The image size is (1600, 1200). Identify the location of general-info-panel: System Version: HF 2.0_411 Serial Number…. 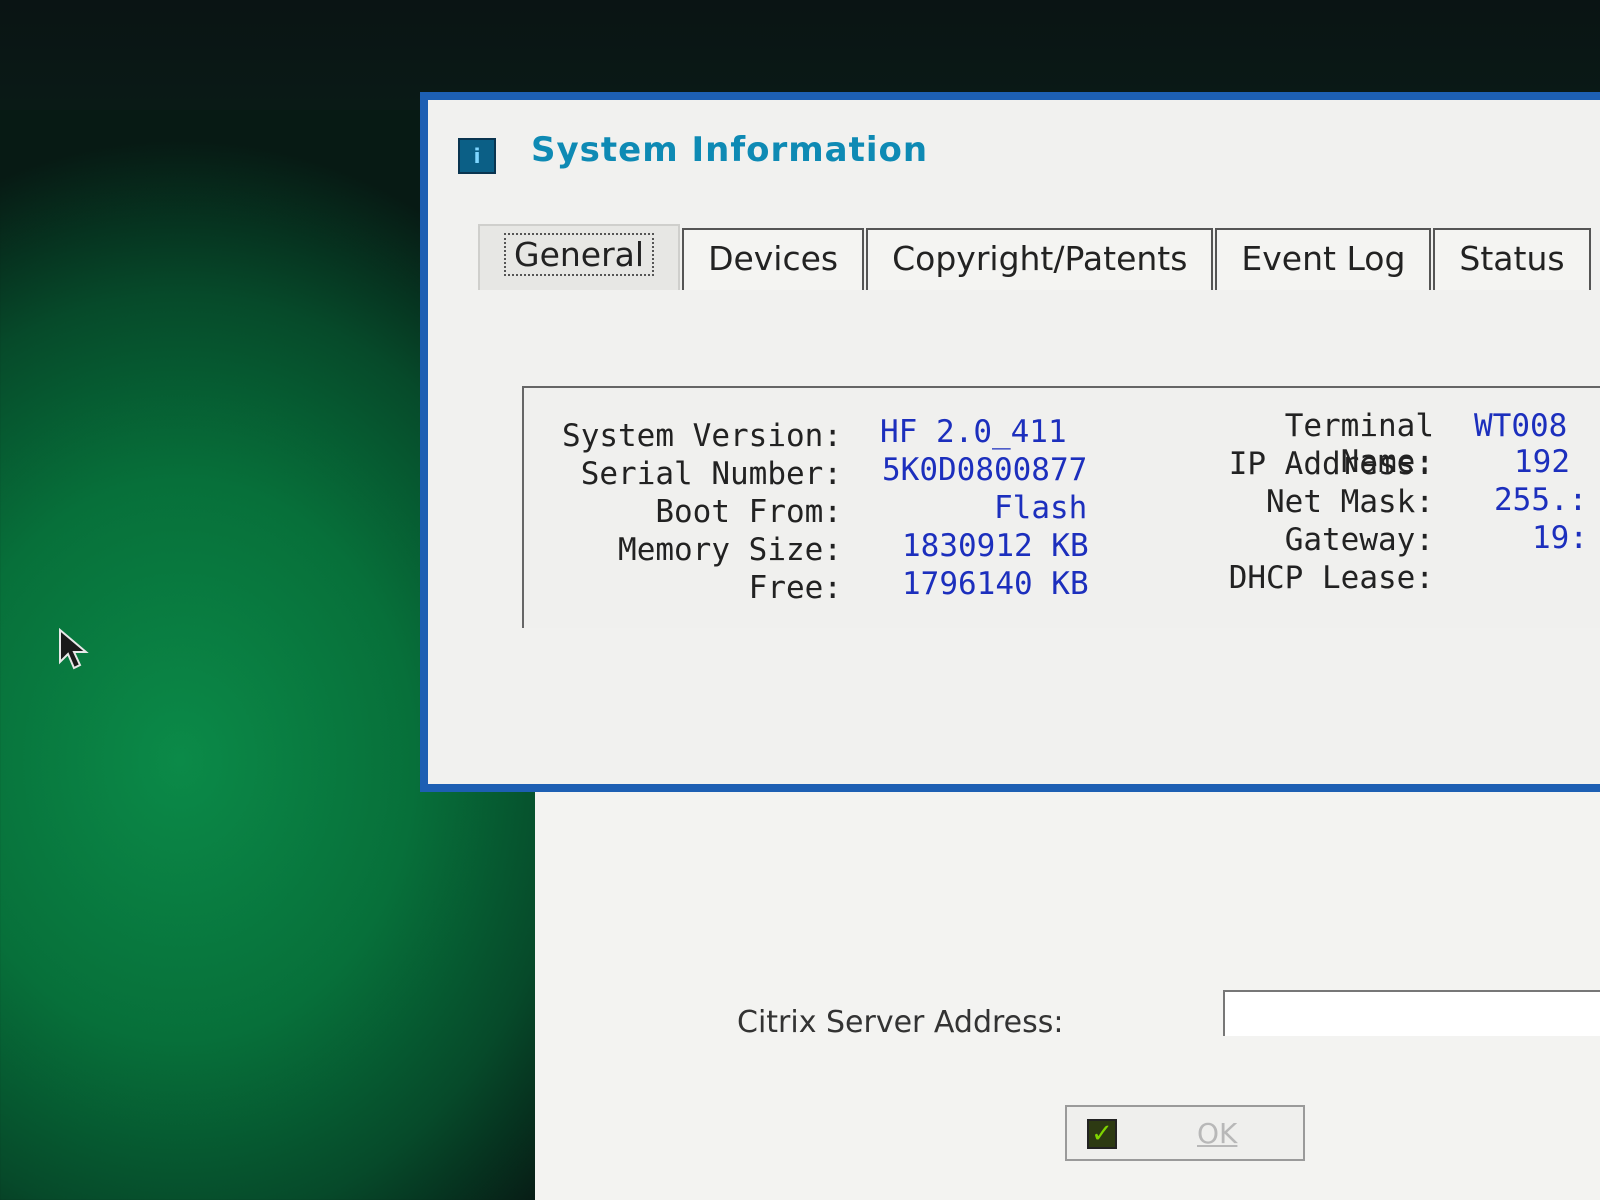
(1061, 507).